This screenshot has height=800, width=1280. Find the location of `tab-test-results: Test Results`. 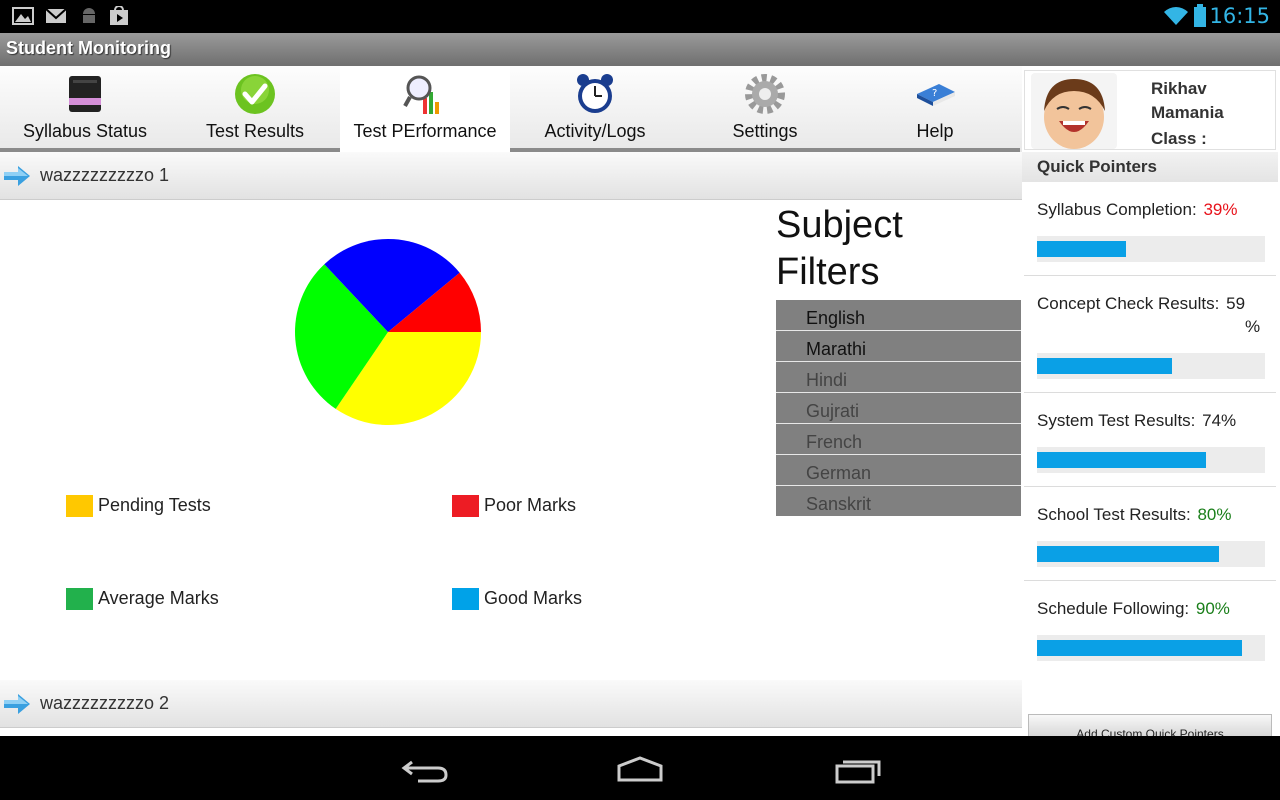

tab-test-results: Test Results is located at coordinates (255, 109).